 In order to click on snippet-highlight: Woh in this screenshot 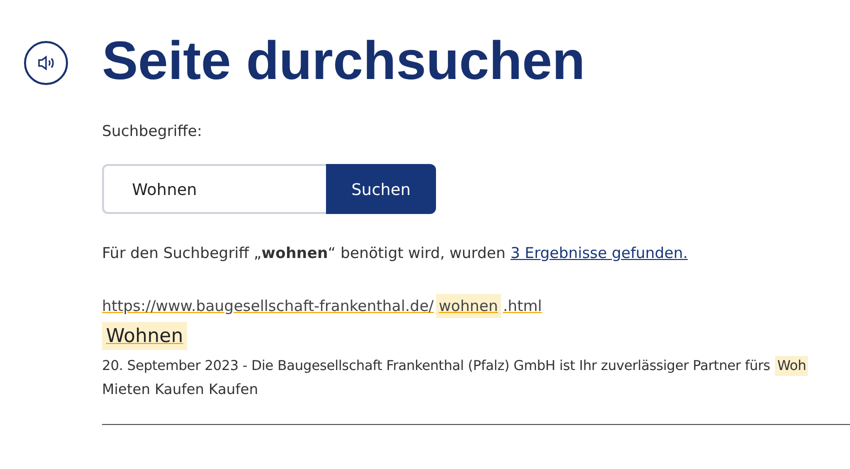, I will do `click(791, 366)`.